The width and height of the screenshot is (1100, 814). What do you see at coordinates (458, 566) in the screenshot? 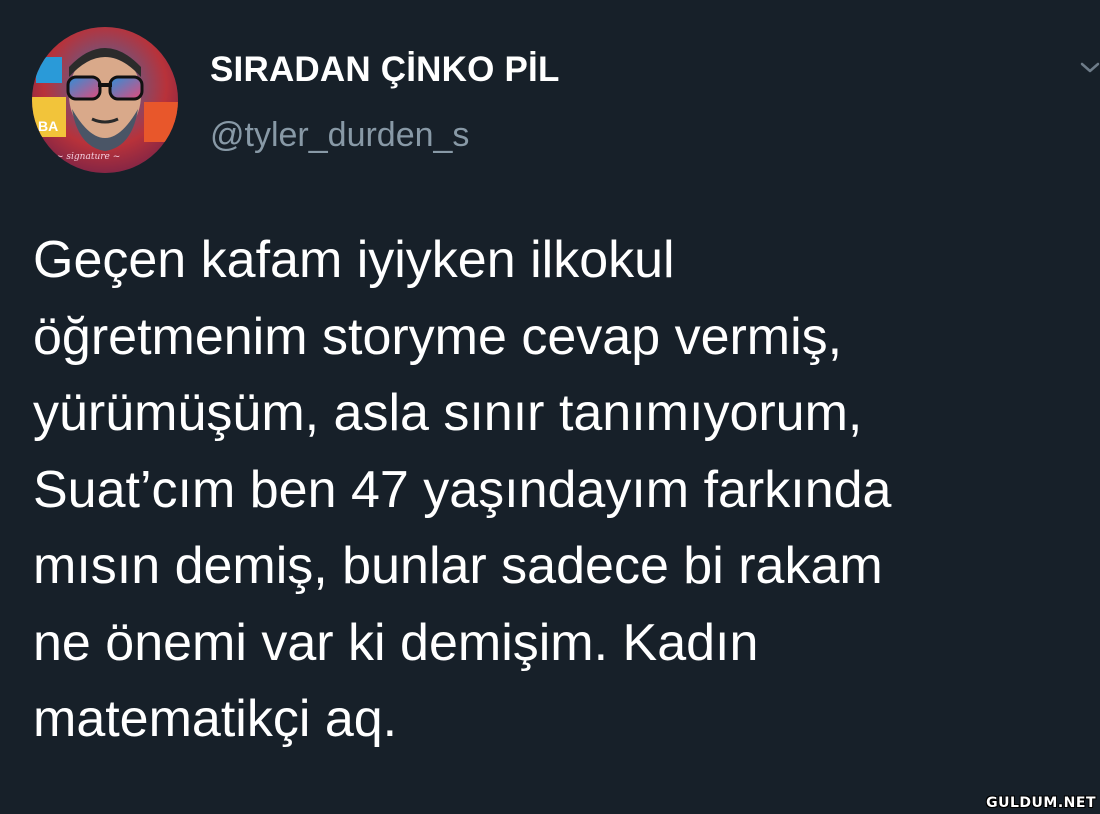
I see `tweet-line: mısın demiş, bunlar sadece bi rakam` at bounding box center [458, 566].